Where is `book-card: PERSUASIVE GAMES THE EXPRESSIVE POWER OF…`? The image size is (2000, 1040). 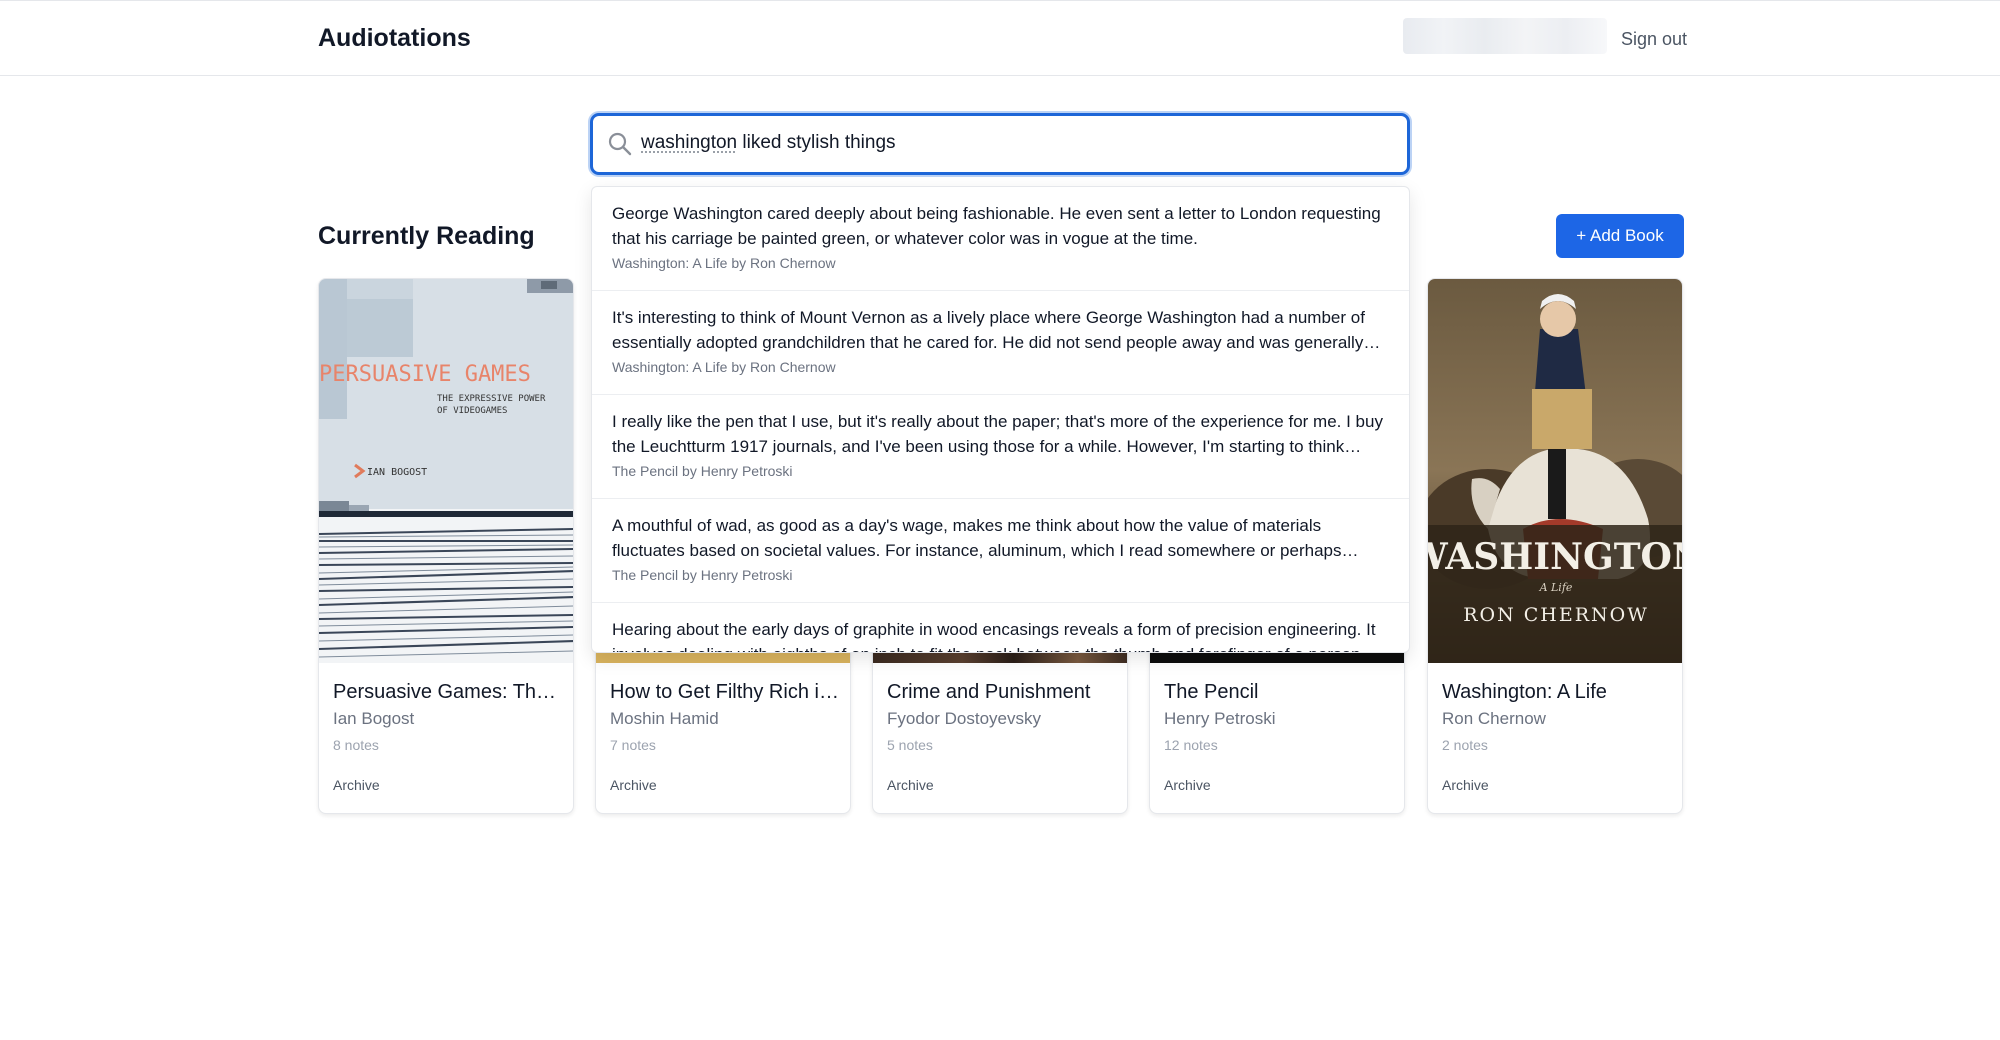 book-card: PERSUASIVE GAMES THE EXPRESSIVE POWER OF… is located at coordinates (446, 546).